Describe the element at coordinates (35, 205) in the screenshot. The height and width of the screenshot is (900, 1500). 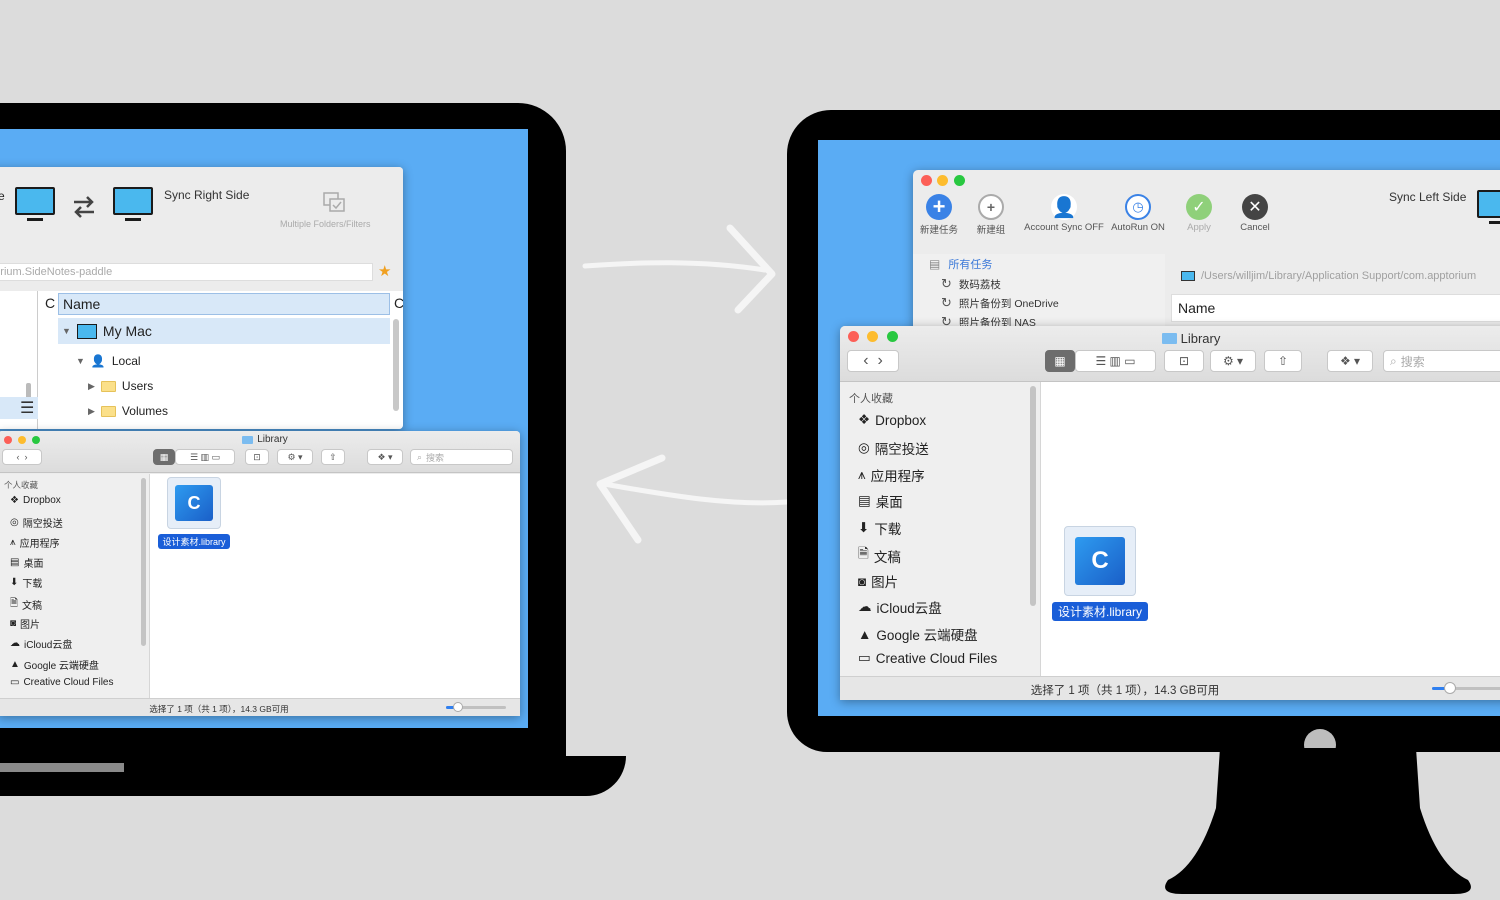
I see `left-monitor-icon` at that location.